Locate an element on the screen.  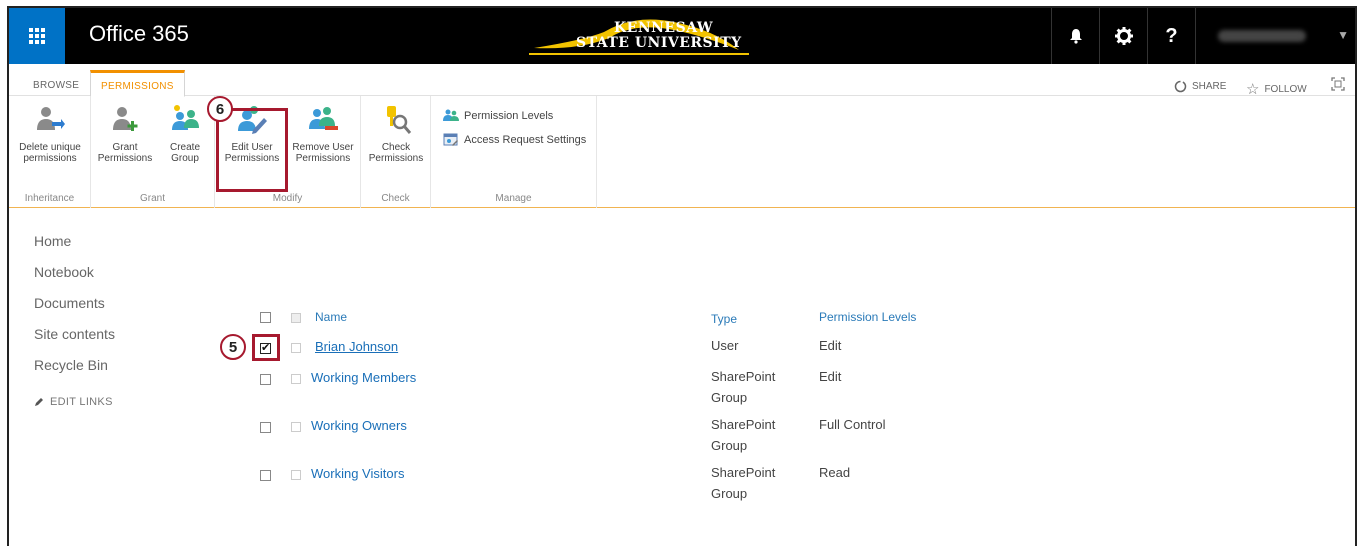
chevron-down-icon: ▼ is located at coordinates (1343, 35).